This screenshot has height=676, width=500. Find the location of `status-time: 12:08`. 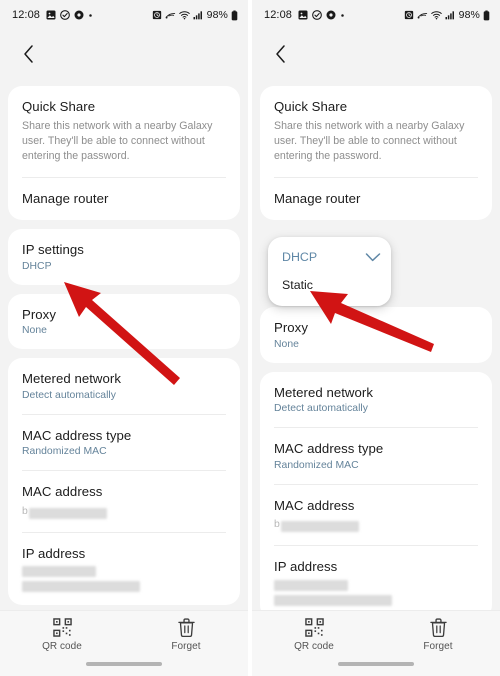

status-time: 12:08 is located at coordinates (26, 15).